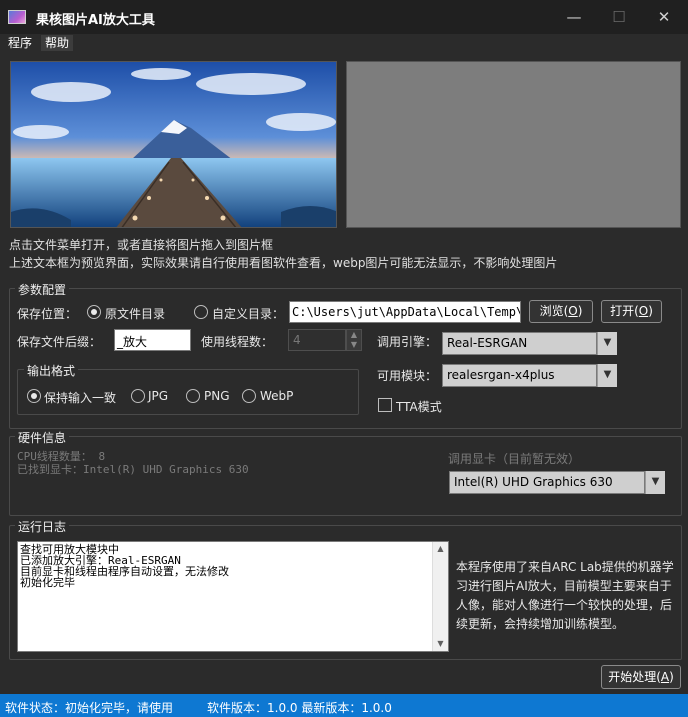  I want to click on custom-dir-input: C:\Users\jut\AppData\Local\Temp\360z, so click(405, 312).